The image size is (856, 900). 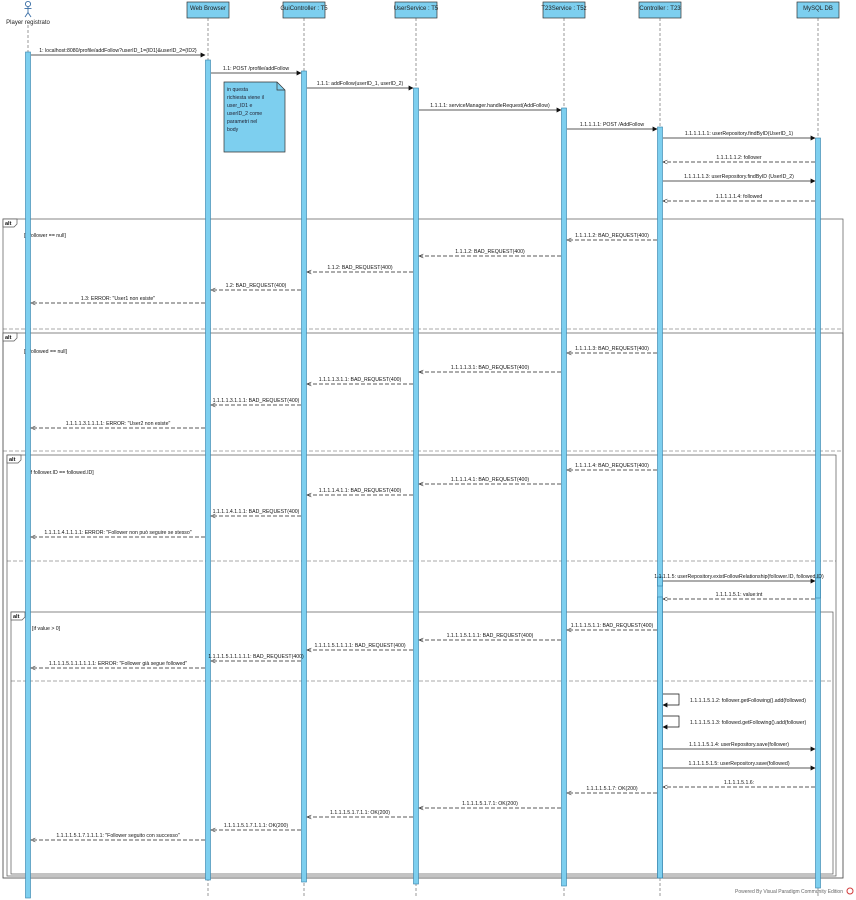 I want to click on message-7: 1.1.1.1.1.2: follower, so click(x=739, y=158).